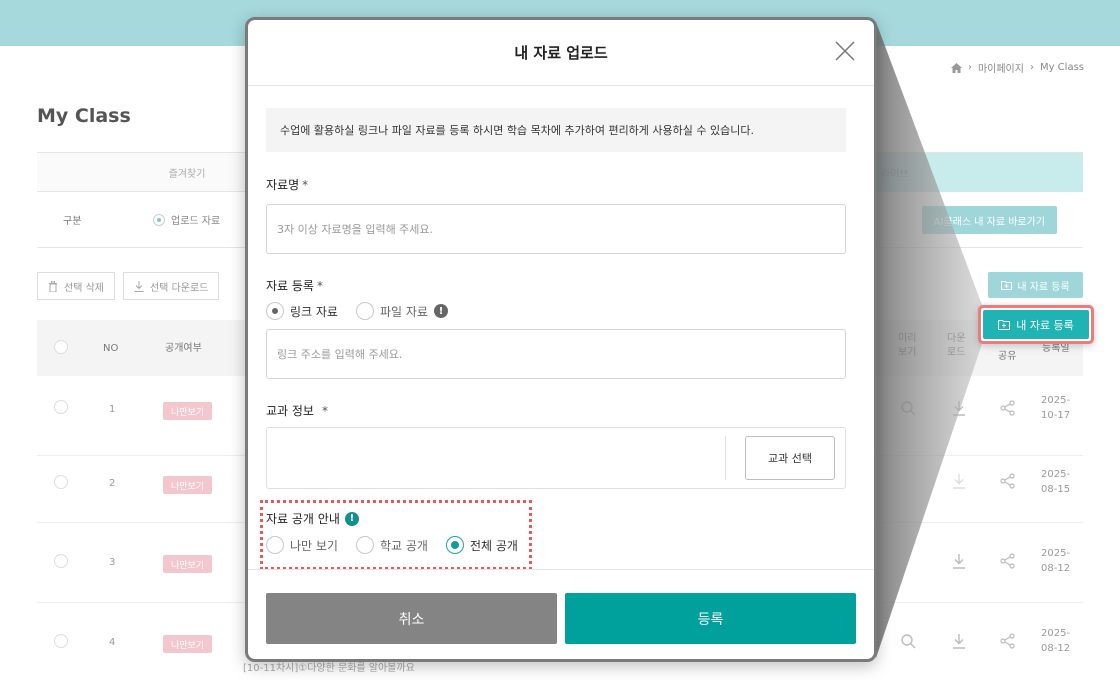 This screenshot has width=1120, height=680. What do you see at coordinates (290, 286) in the screenshot?
I see `register-label-text: 자료 등록` at bounding box center [290, 286].